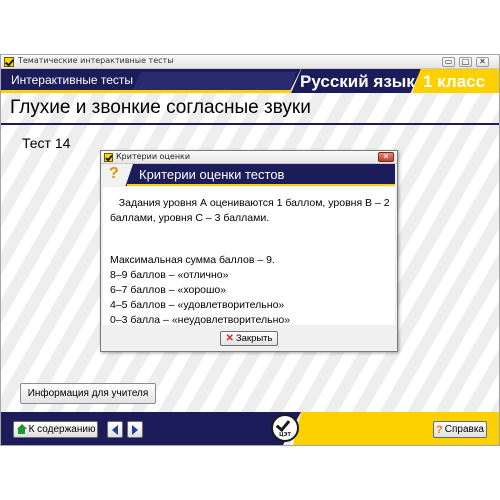 The image size is (500, 500). What do you see at coordinates (212, 174) in the screenshot?
I see `dialog-header-title: Критерии оценки тестов` at bounding box center [212, 174].